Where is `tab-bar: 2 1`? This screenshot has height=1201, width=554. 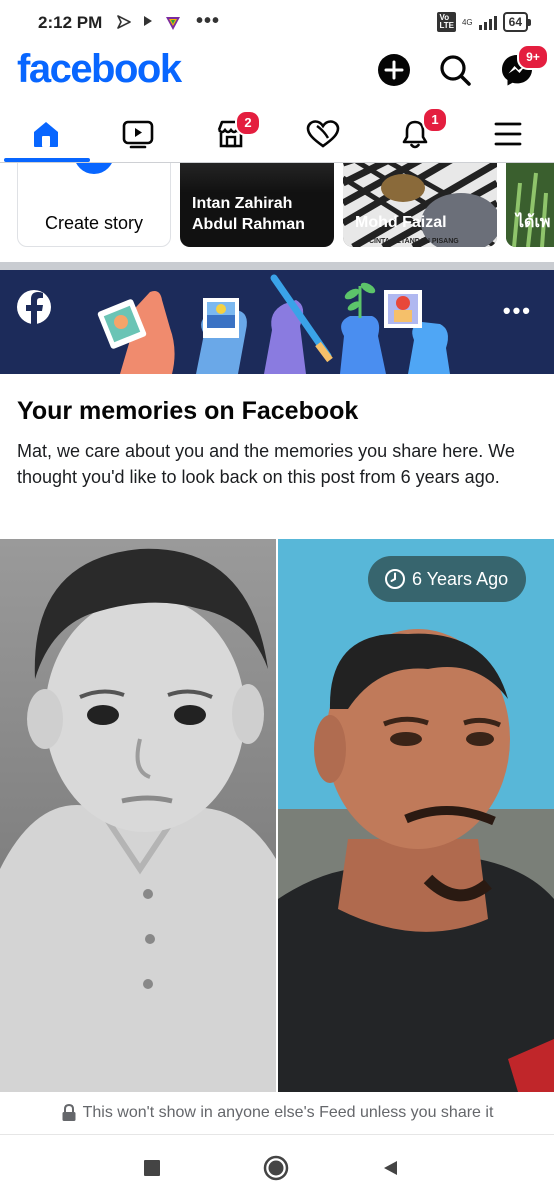 tab-bar: 2 1 is located at coordinates (277, 134).